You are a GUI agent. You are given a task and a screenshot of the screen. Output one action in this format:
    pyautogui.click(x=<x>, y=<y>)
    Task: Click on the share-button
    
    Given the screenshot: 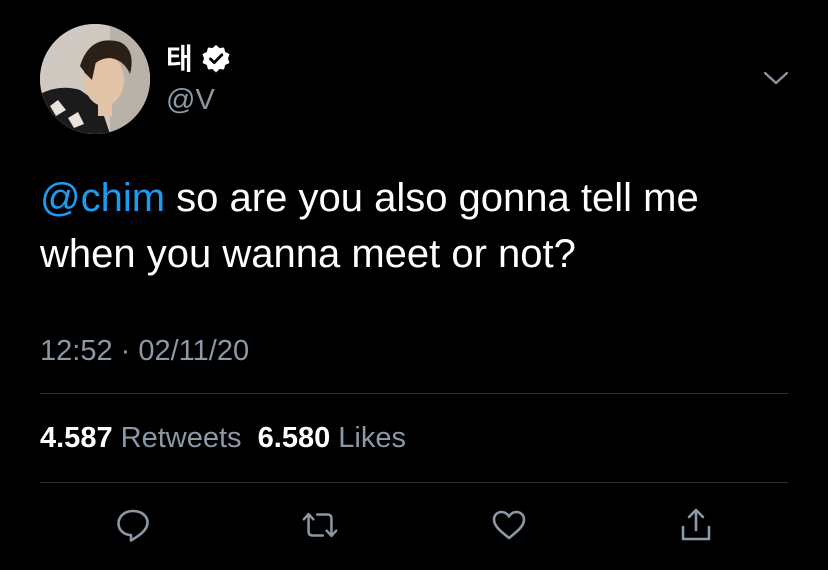 What is the action you would take?
    pyautogui.click(x=696, y=525)
    